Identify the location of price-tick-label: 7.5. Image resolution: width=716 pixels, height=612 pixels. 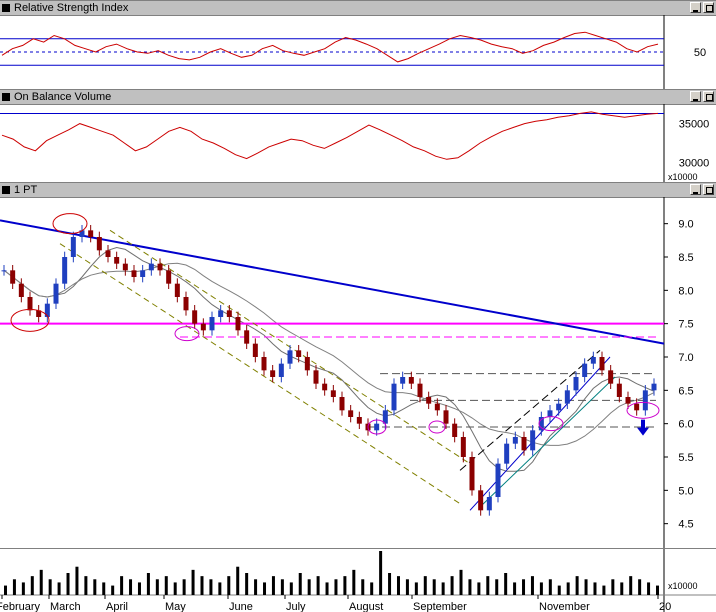
(685, 325).